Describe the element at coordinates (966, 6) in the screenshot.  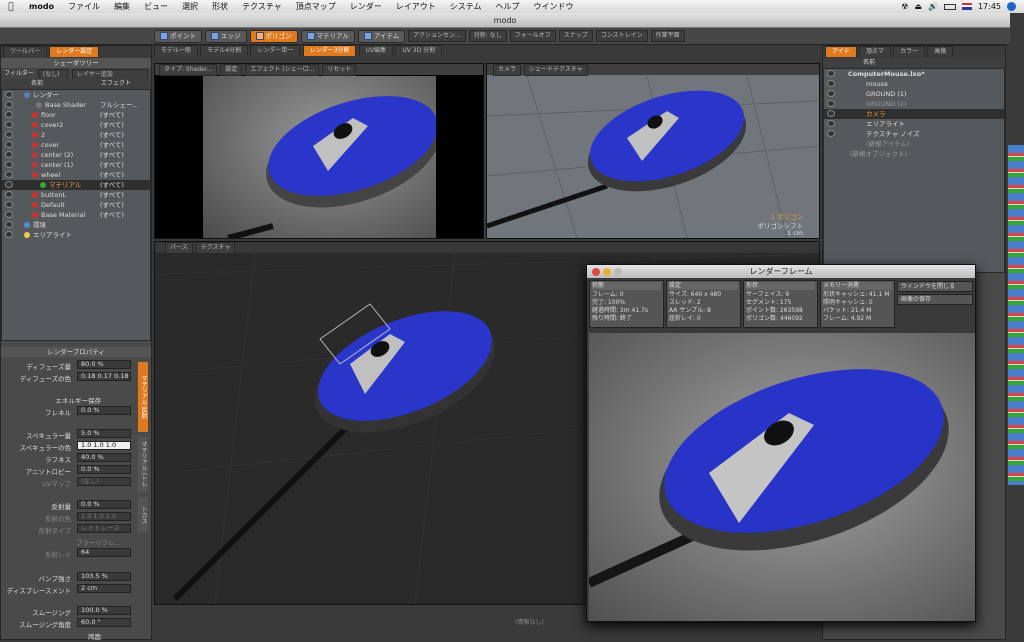
I see `flag-icon` at that location.